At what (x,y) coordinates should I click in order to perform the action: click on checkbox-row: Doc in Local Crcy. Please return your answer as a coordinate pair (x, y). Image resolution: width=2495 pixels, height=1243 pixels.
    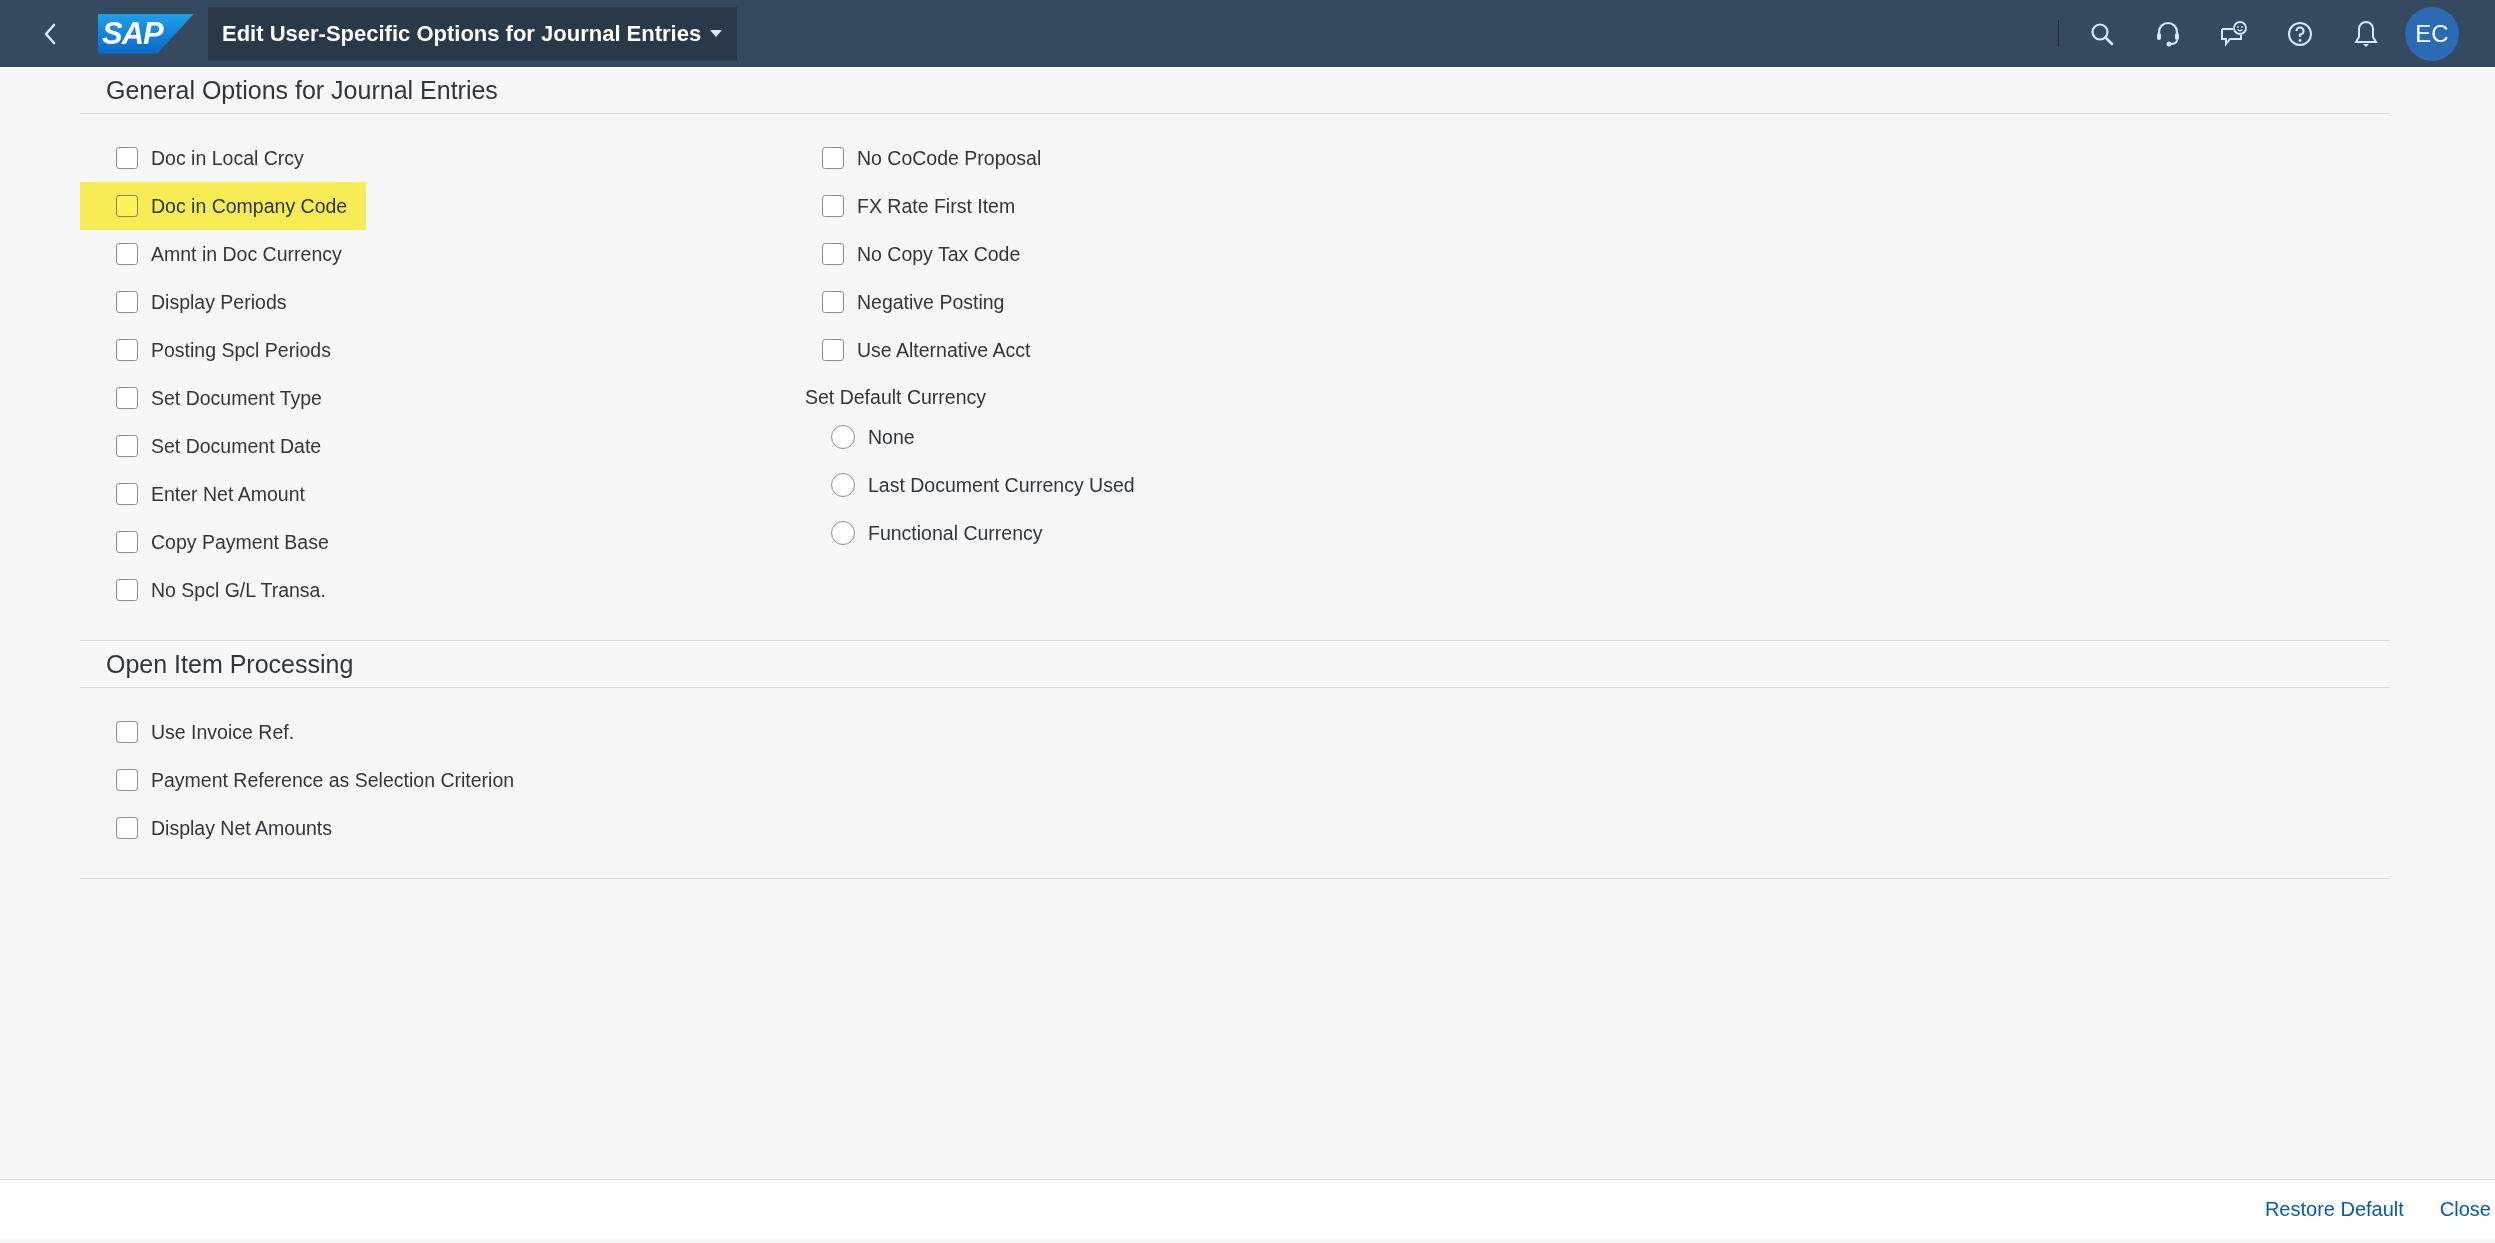
    Looking at the image, I should click on (201, 158).